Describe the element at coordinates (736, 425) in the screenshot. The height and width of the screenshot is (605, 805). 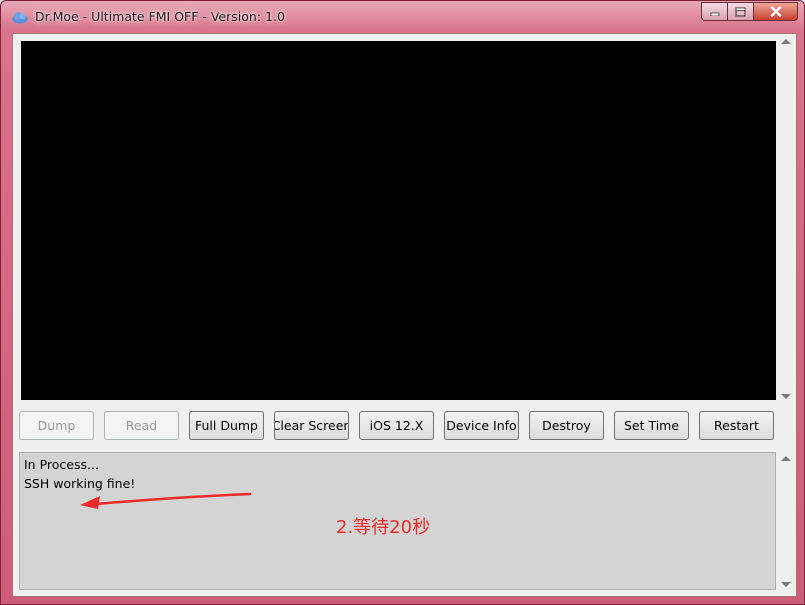
I see `restart-button: Restart` at that location.